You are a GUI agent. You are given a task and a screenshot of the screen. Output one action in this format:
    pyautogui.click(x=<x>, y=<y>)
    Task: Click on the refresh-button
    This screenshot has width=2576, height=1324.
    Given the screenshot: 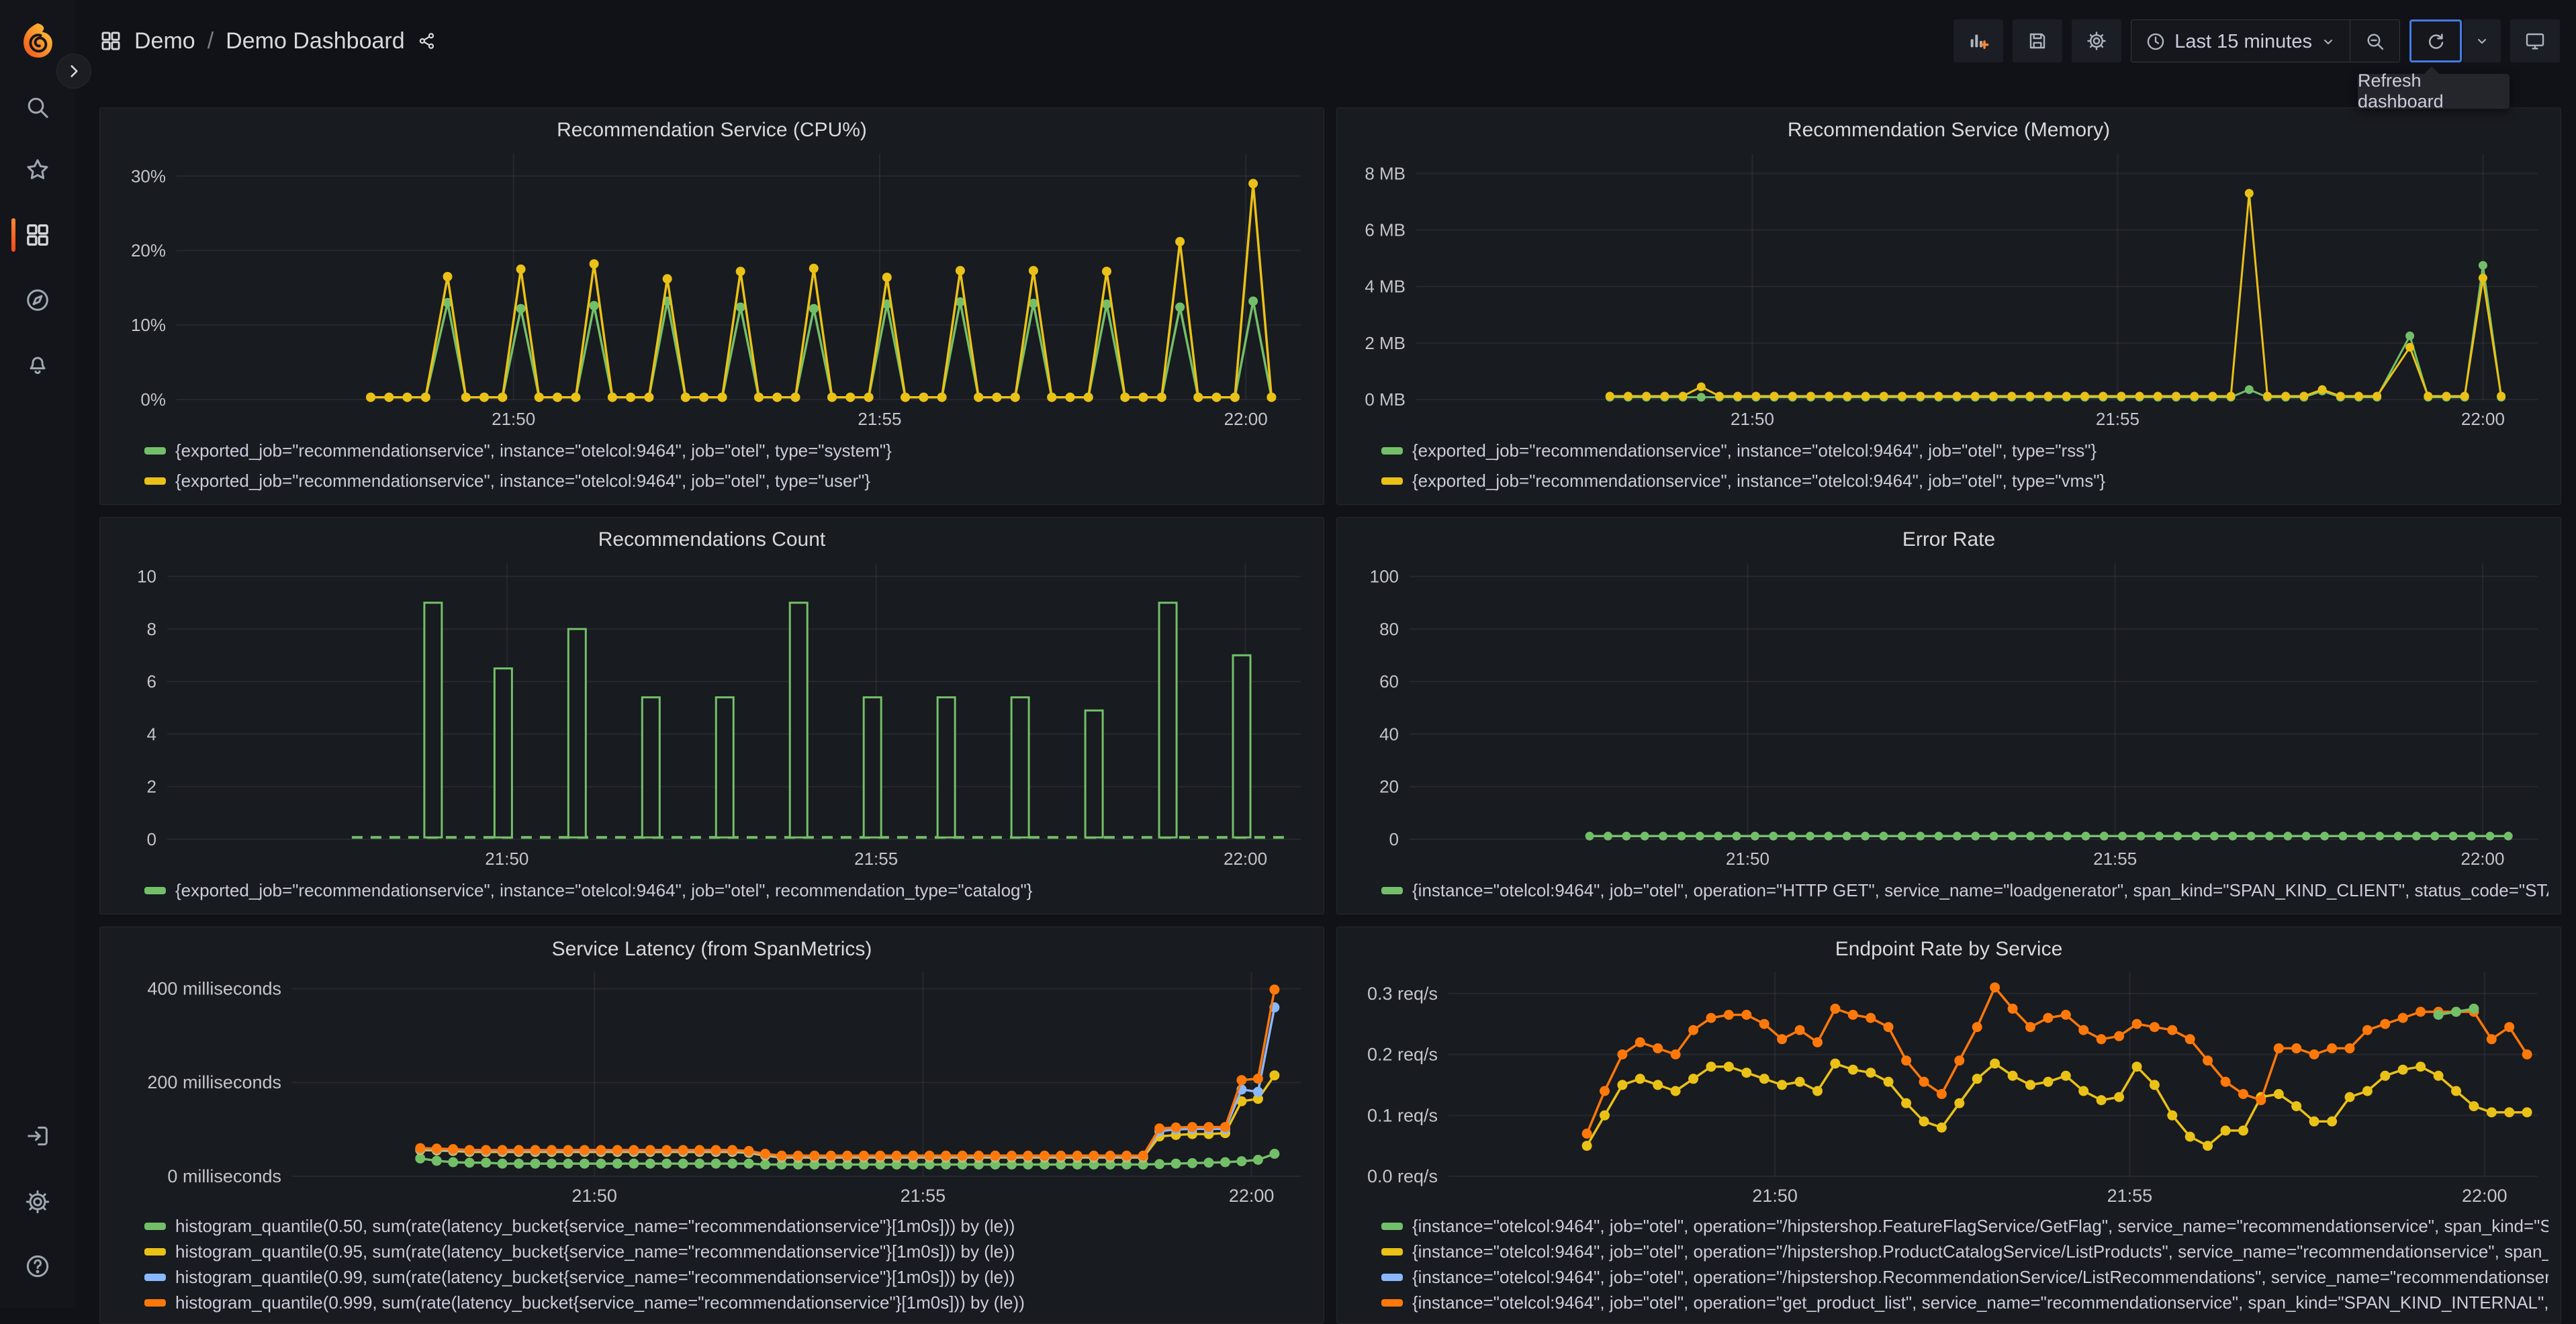 What is the action you would take?
    pyautogui.click(x=2435, y=40)
    